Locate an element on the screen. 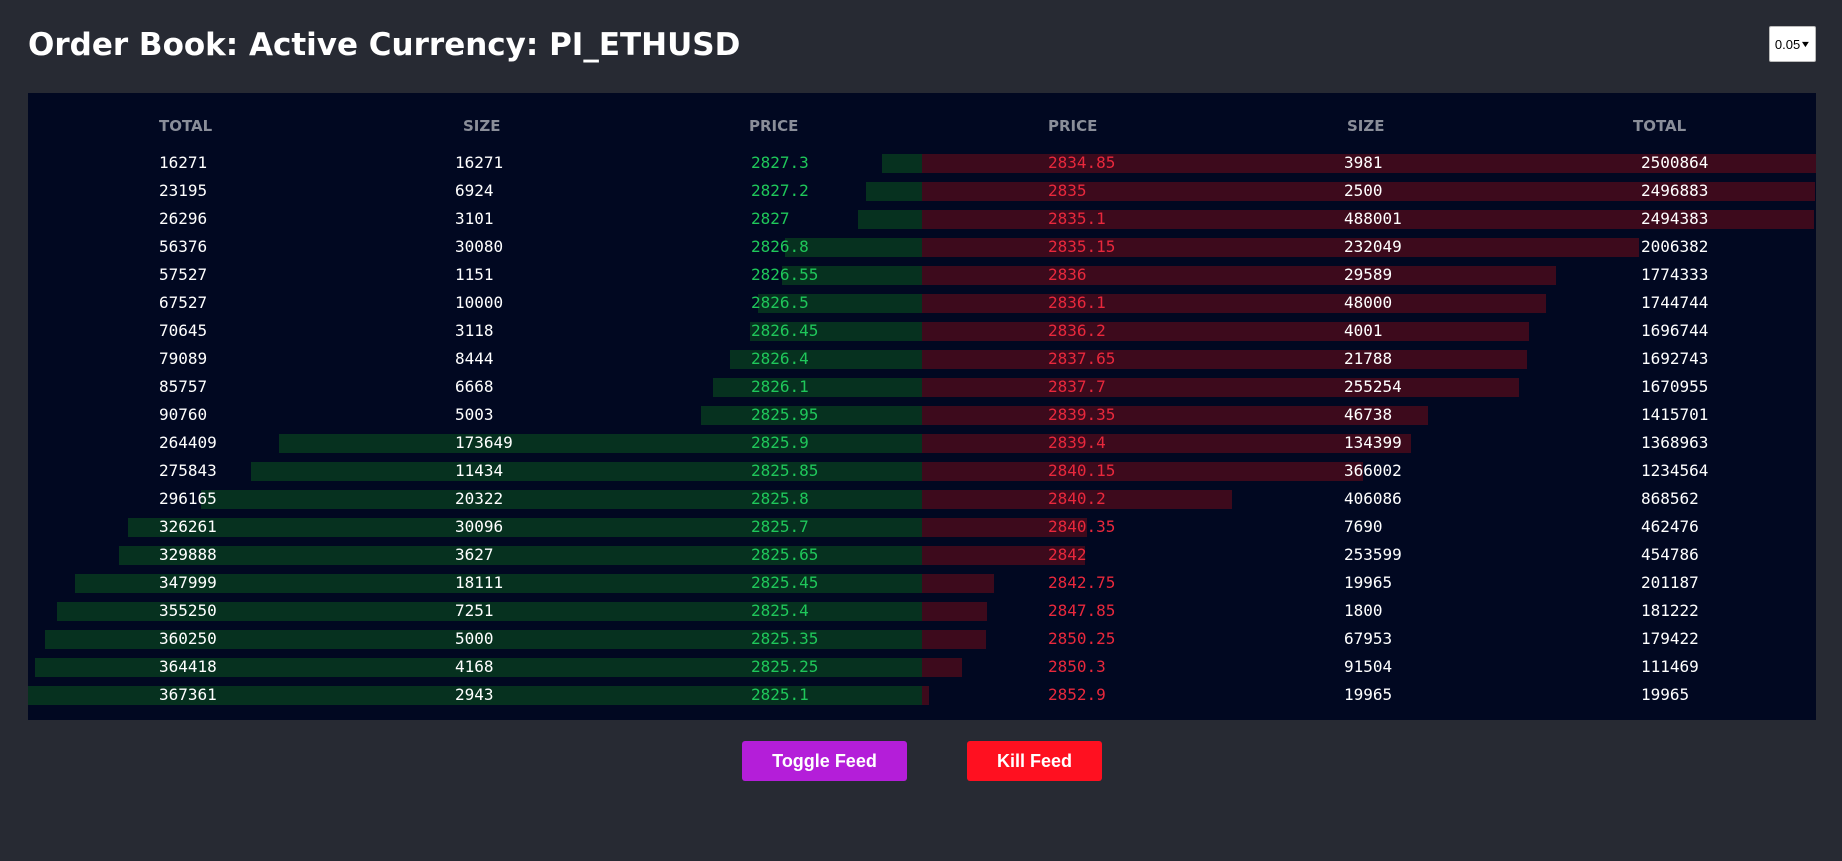 This screenshot has width=1842, height=861. bid-price-cell: 2825.35 is located at coordinates (785, 638).